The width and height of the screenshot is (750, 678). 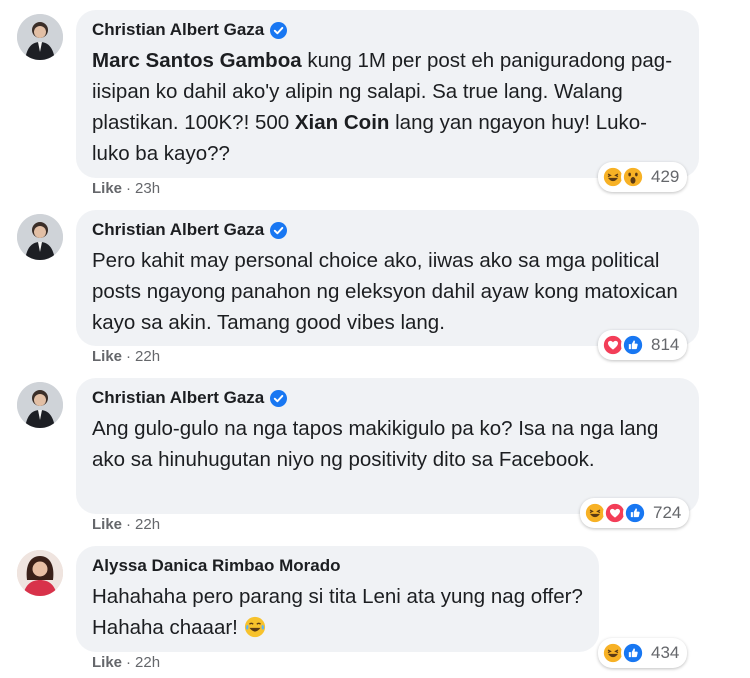 What do you see at coordinates (197, 60) in the screenshot?
I see `mention-link: Marc Santos Gamboa` at bounding box center [197, 60].